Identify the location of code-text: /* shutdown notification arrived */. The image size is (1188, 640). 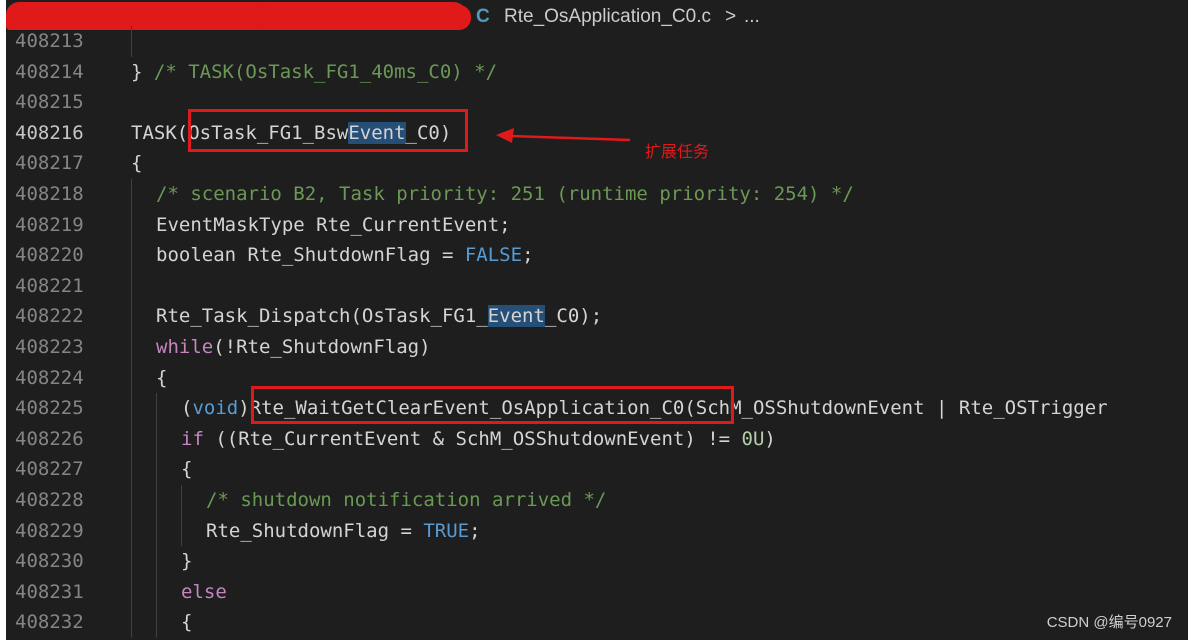
(406, 499).